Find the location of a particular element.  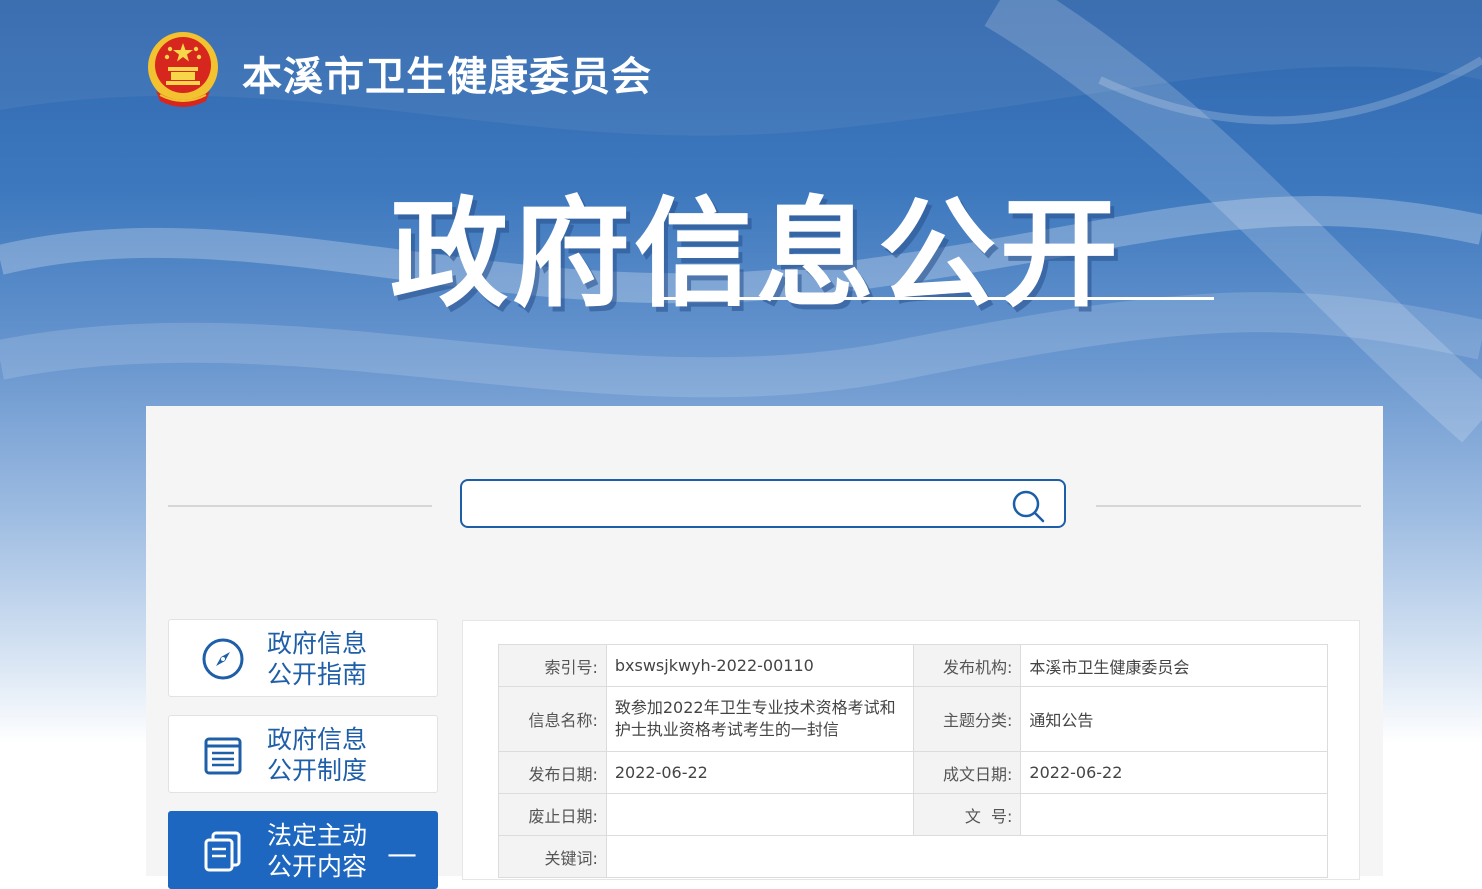

sidebar-item-regulation: 政府信息 公开制度 is located at coordinates (303, 754).